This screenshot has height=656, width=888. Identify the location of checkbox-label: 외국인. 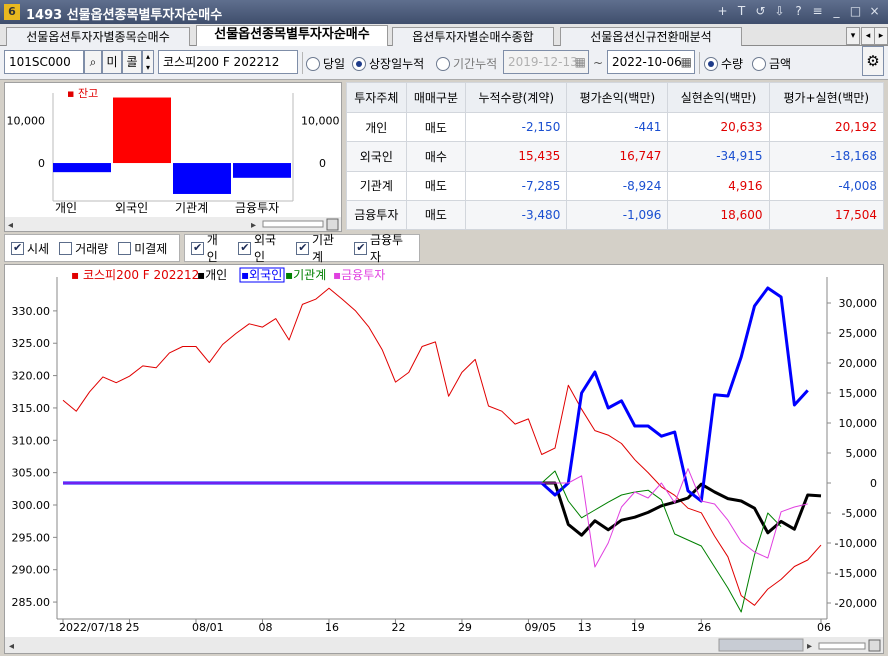
(265, 248).